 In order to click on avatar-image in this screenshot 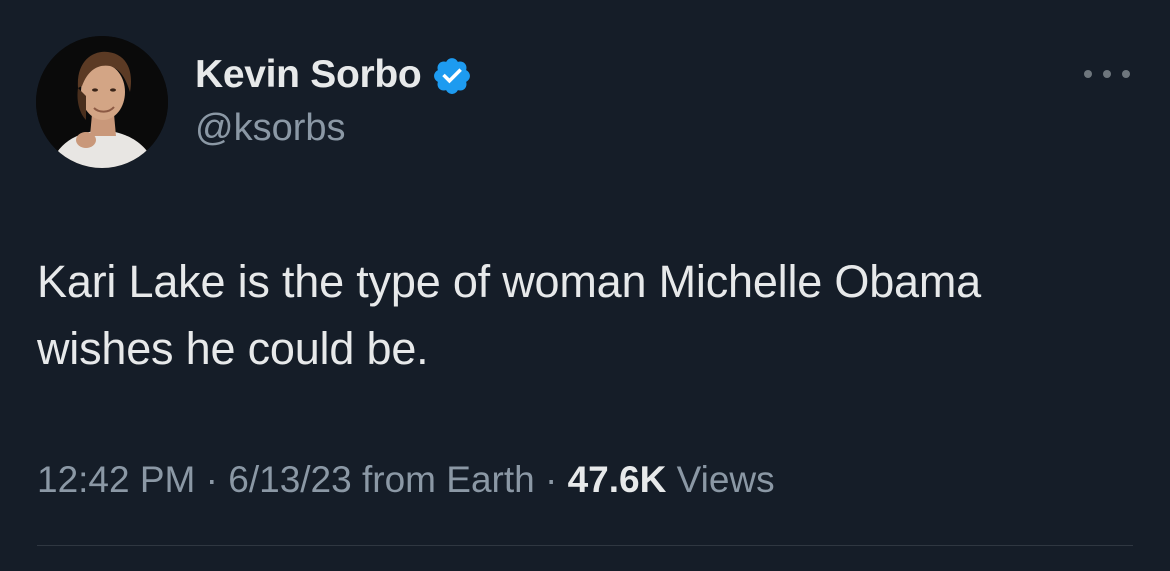, I will do `click(102, 102)`.